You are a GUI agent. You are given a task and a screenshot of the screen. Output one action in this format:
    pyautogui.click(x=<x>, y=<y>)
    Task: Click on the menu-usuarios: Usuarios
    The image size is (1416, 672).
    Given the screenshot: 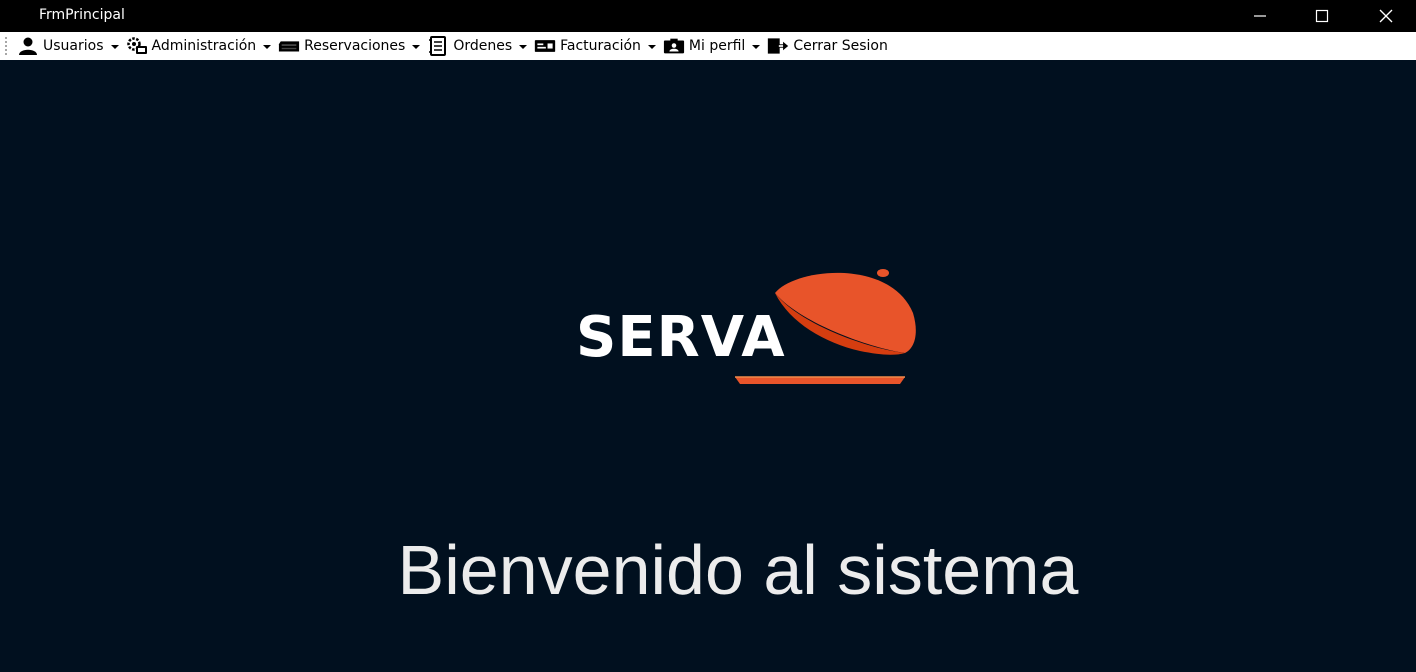 What is the action you would take?
    pyautogui.click(x=68, y=46)
    